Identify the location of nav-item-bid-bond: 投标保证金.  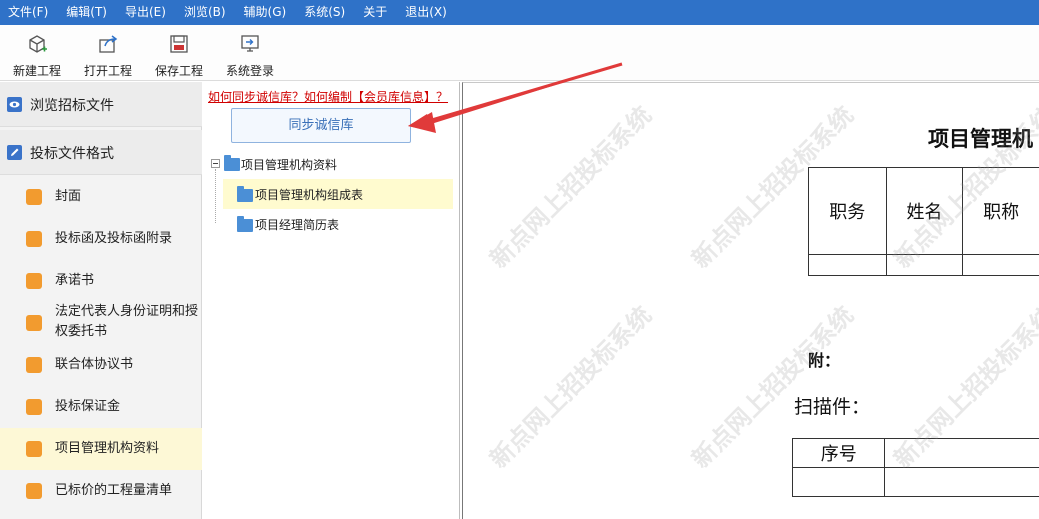
(101, 407).